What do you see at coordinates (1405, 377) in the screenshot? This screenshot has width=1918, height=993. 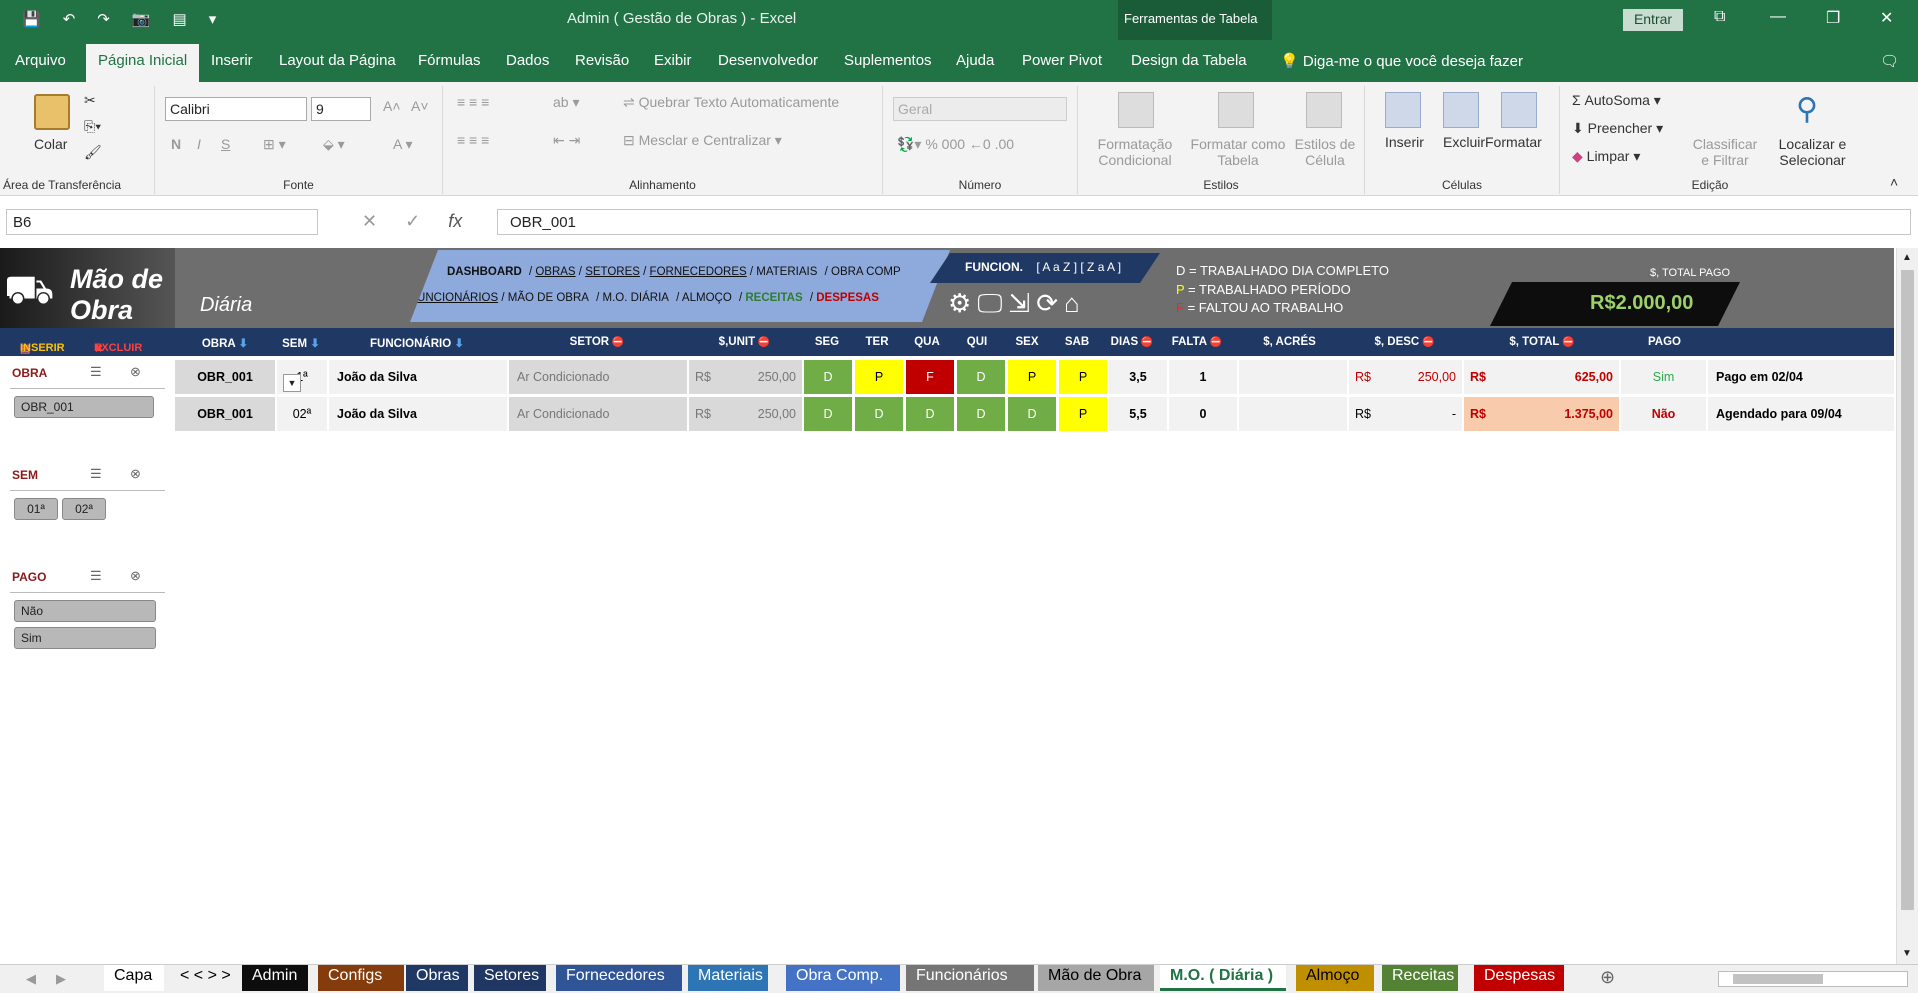 I see `cell-desc: 250,00 R$` at bounding box center [1405, 377].